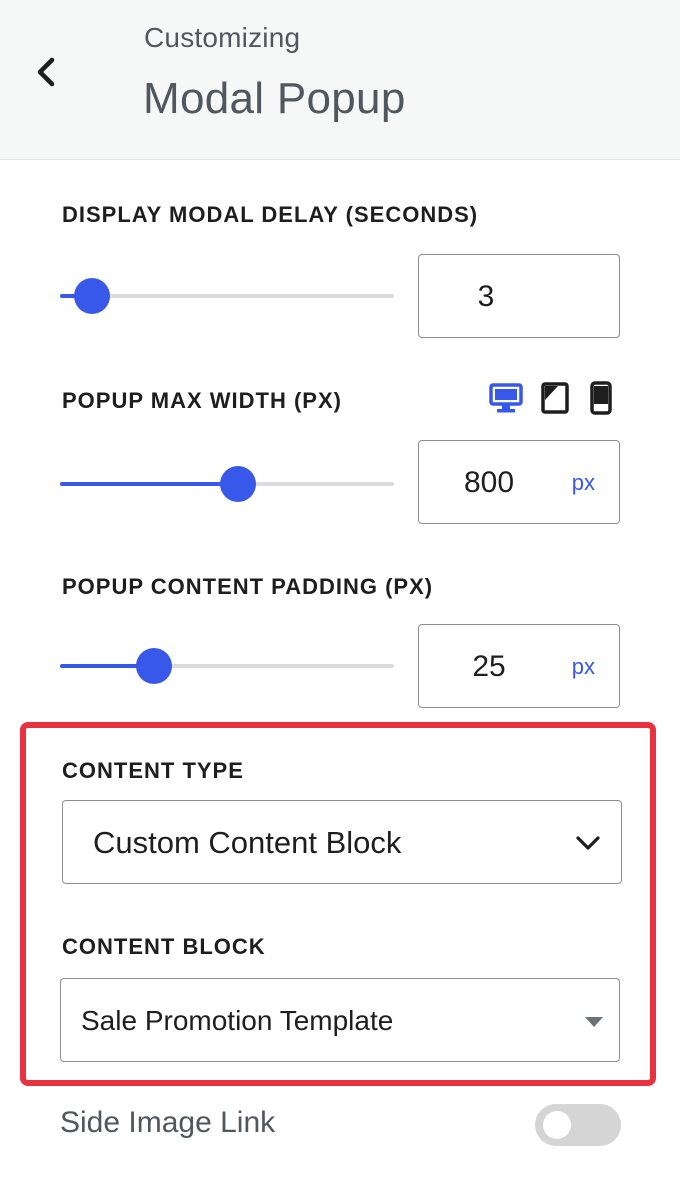  Describe the element at coordinates (594, 1022) in the screenshot. I see `caret-down-icon` at that location.